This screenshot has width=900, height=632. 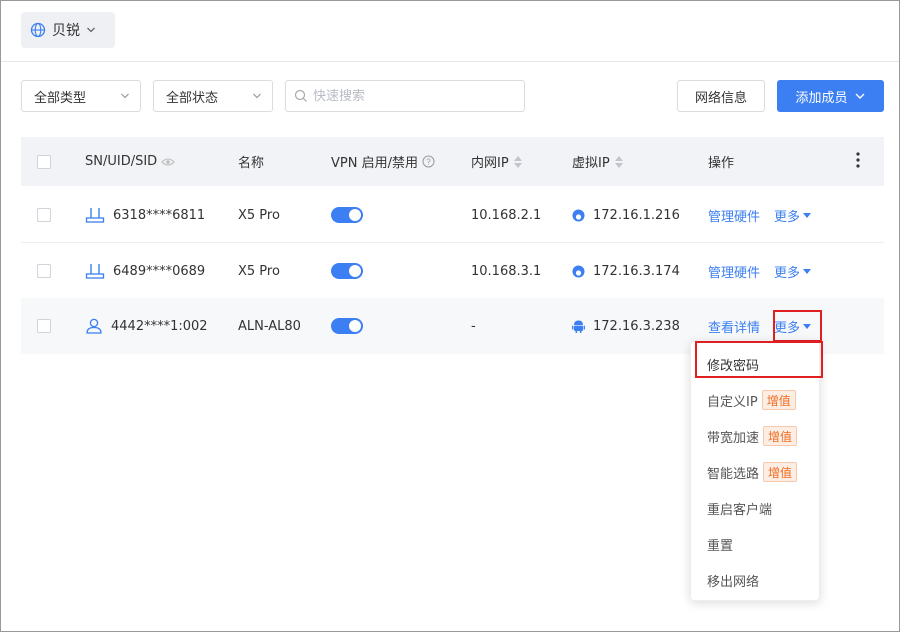 I want to click on device-name: ALN-AL80, so click(x=269, y=326).